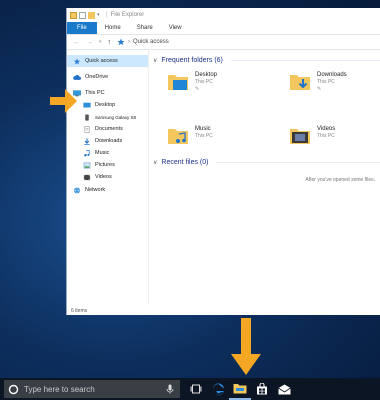 The height and width of the screenshot is (400, 380). Describe the element at coordinates (79, 311) in the screenshot. I see `status-item-count: 6 items` at that location.